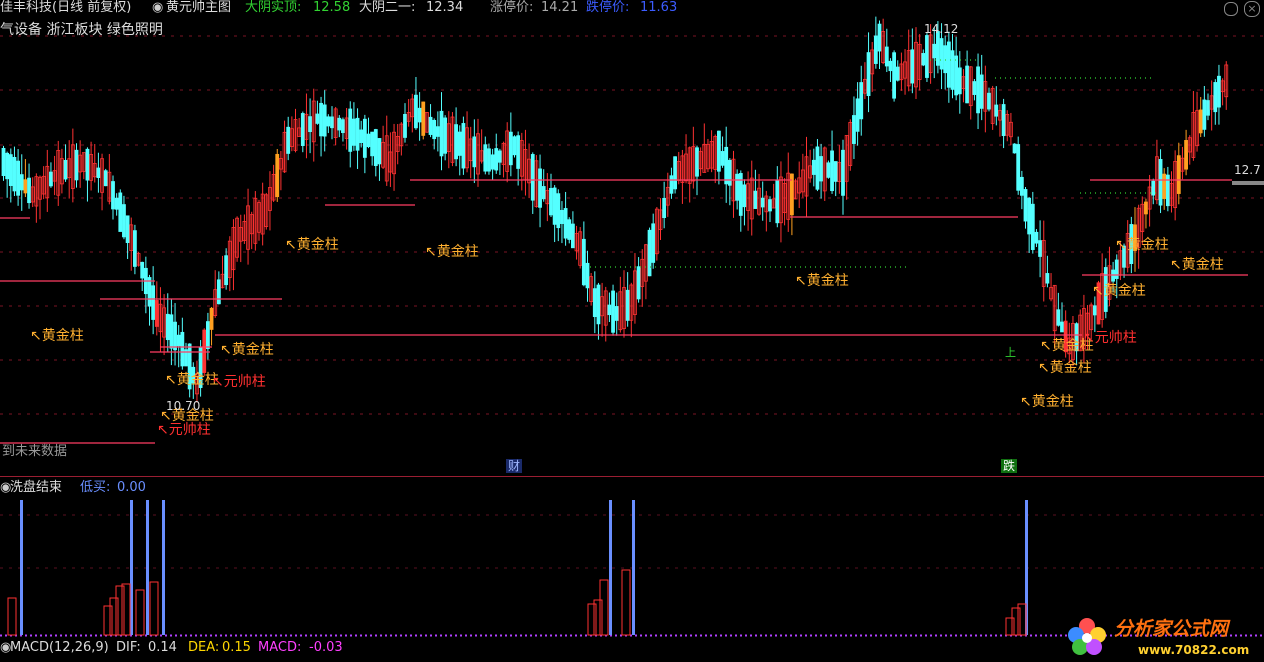 The image size is (1264, 662). I want to click on watermark: 分析家公式网 www.70822.com, so click(1160, 637).